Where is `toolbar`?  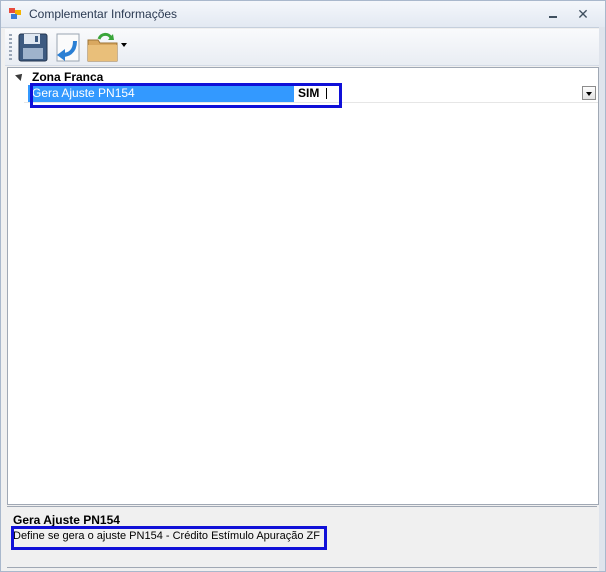 toolbar is located at coordinates (303, 47).